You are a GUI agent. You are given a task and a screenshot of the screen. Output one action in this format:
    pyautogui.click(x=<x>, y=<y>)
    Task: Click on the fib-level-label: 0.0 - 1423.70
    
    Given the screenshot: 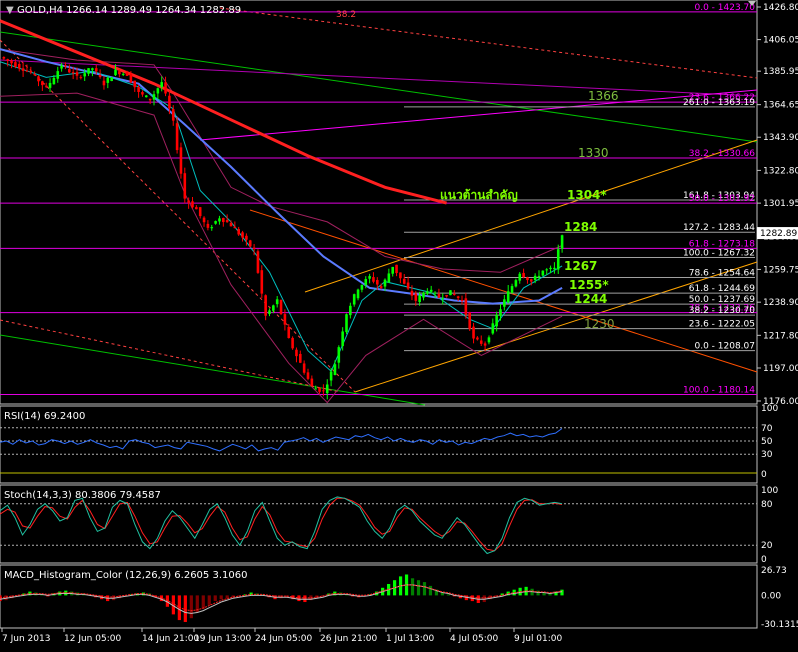 What is the action you would take?
    pyautogui.click(x=725, y=8)
    